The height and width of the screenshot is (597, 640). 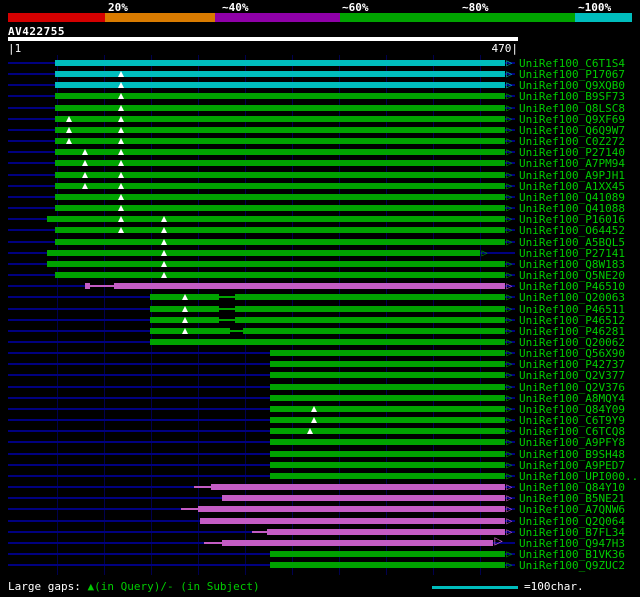 I want to click on uniref-label: UniRef100_A7PM94, so click(x=572, y=163).